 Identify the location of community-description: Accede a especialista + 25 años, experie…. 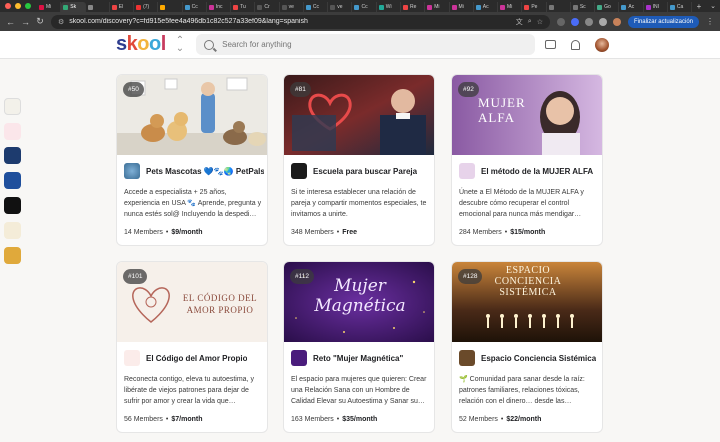
(193, 203).